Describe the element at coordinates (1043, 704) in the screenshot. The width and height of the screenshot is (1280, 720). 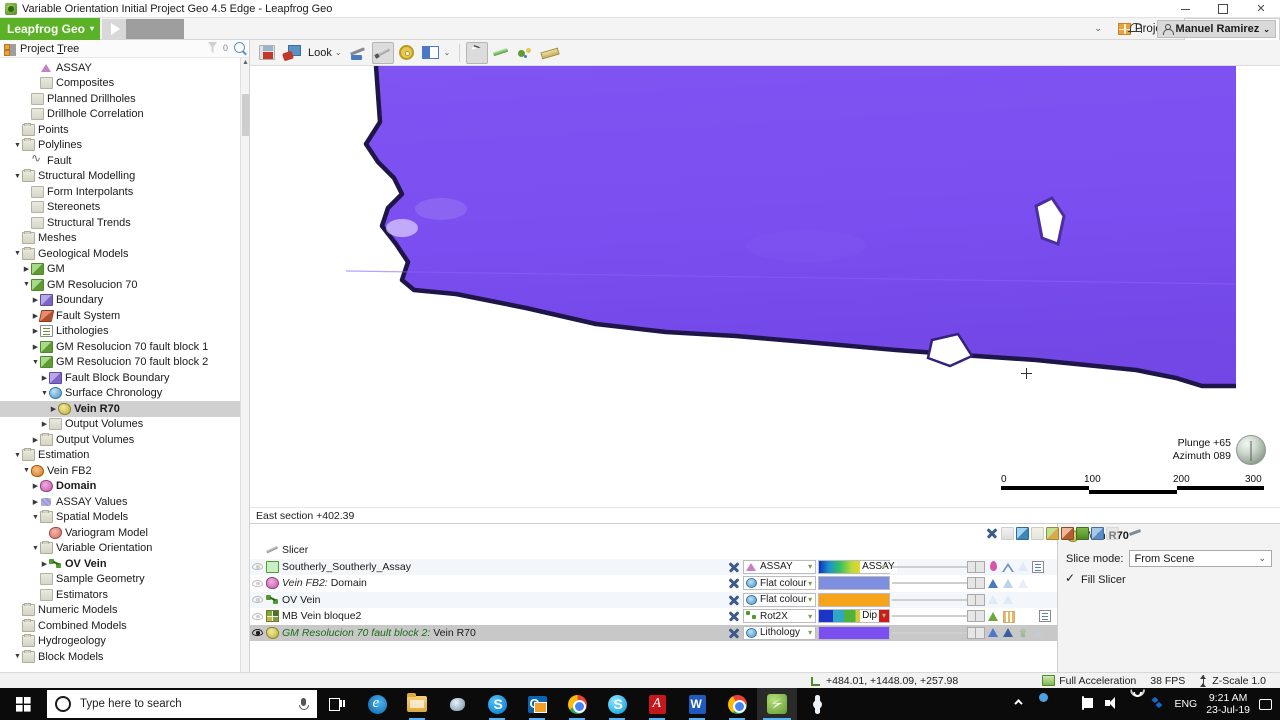
I see `onedrive-icon` at that location.